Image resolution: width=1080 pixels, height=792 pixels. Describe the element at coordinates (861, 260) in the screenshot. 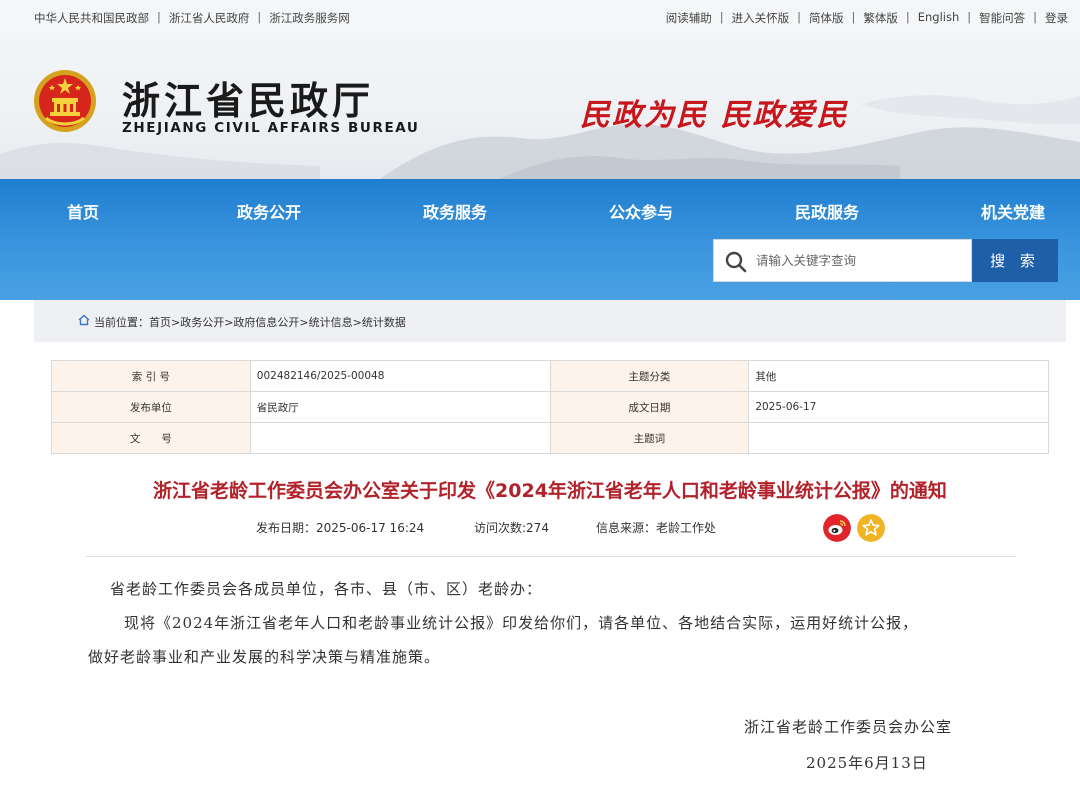

I see `search-input` at that location.